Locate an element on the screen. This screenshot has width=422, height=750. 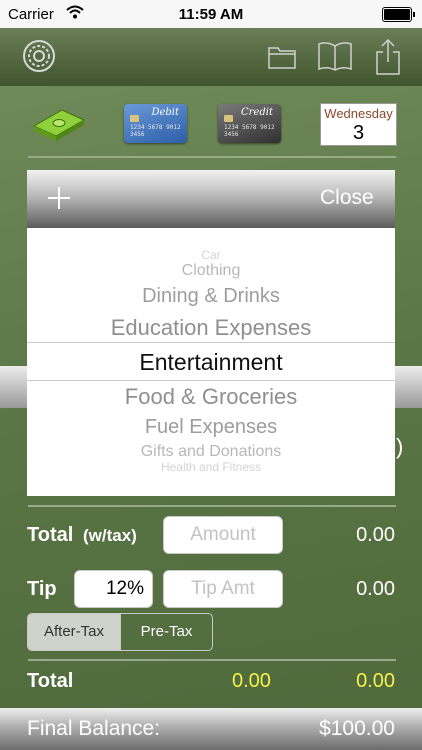
settings-icon is located at coordinates (39, 58).